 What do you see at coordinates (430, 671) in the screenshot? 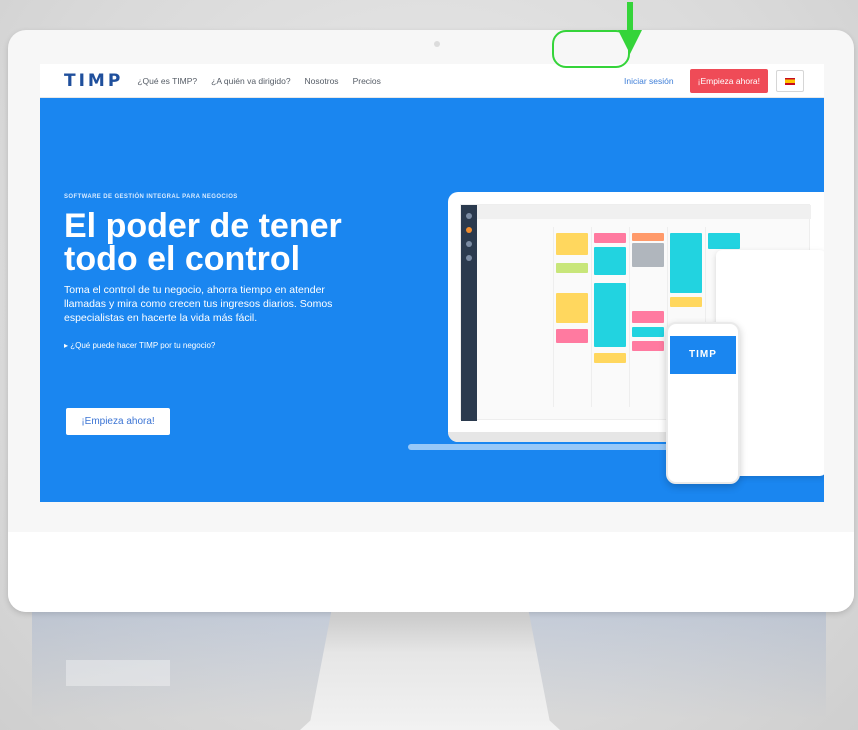
I see `monitor-stand` at bounding box center [430, 671].